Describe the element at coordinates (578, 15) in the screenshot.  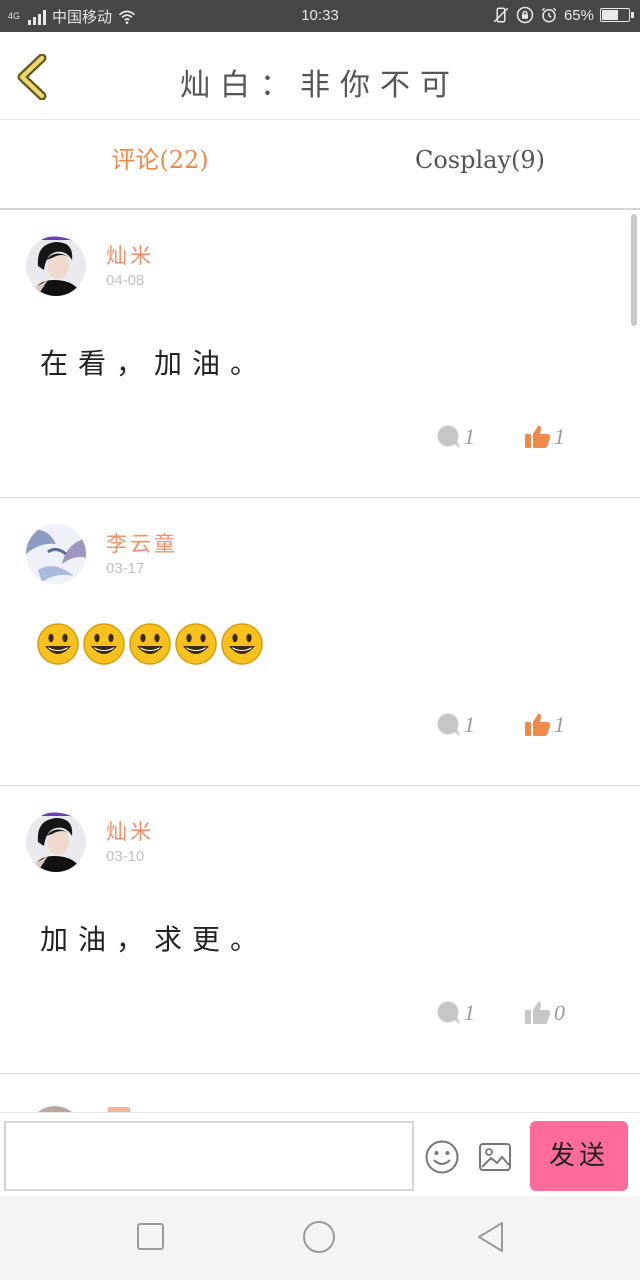
I see `battery-percent: 65%` at that location.